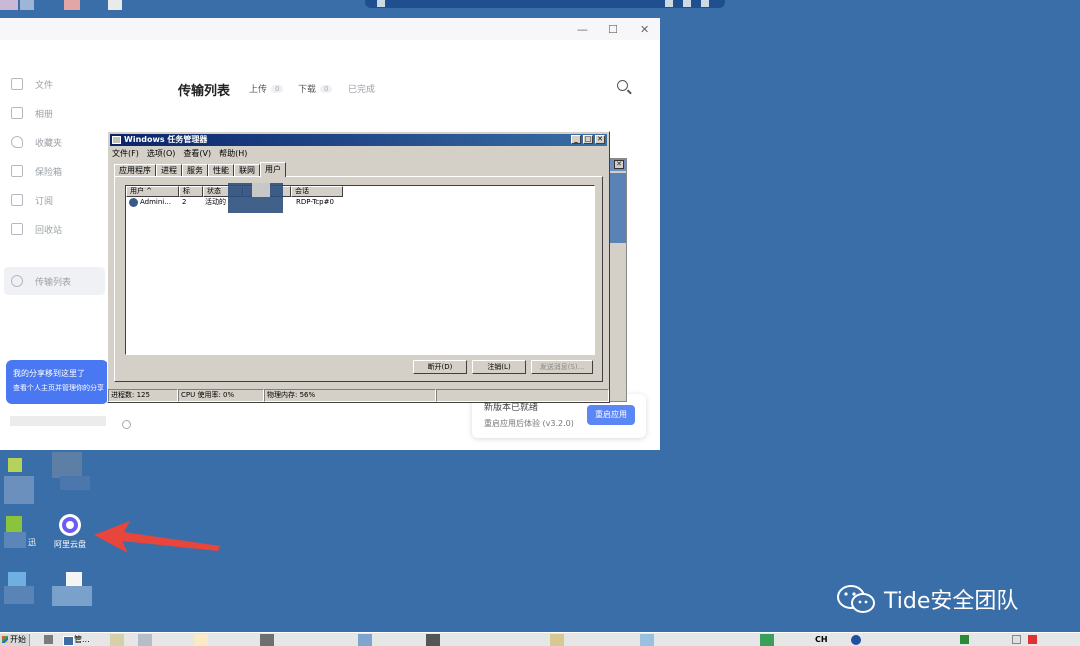 Image resolution: width=1080 pixels, height=646 pixels. Describe the element at coordinates (161, 153) in the screenshot. I see `menu-options: 选项(O)` at that location.